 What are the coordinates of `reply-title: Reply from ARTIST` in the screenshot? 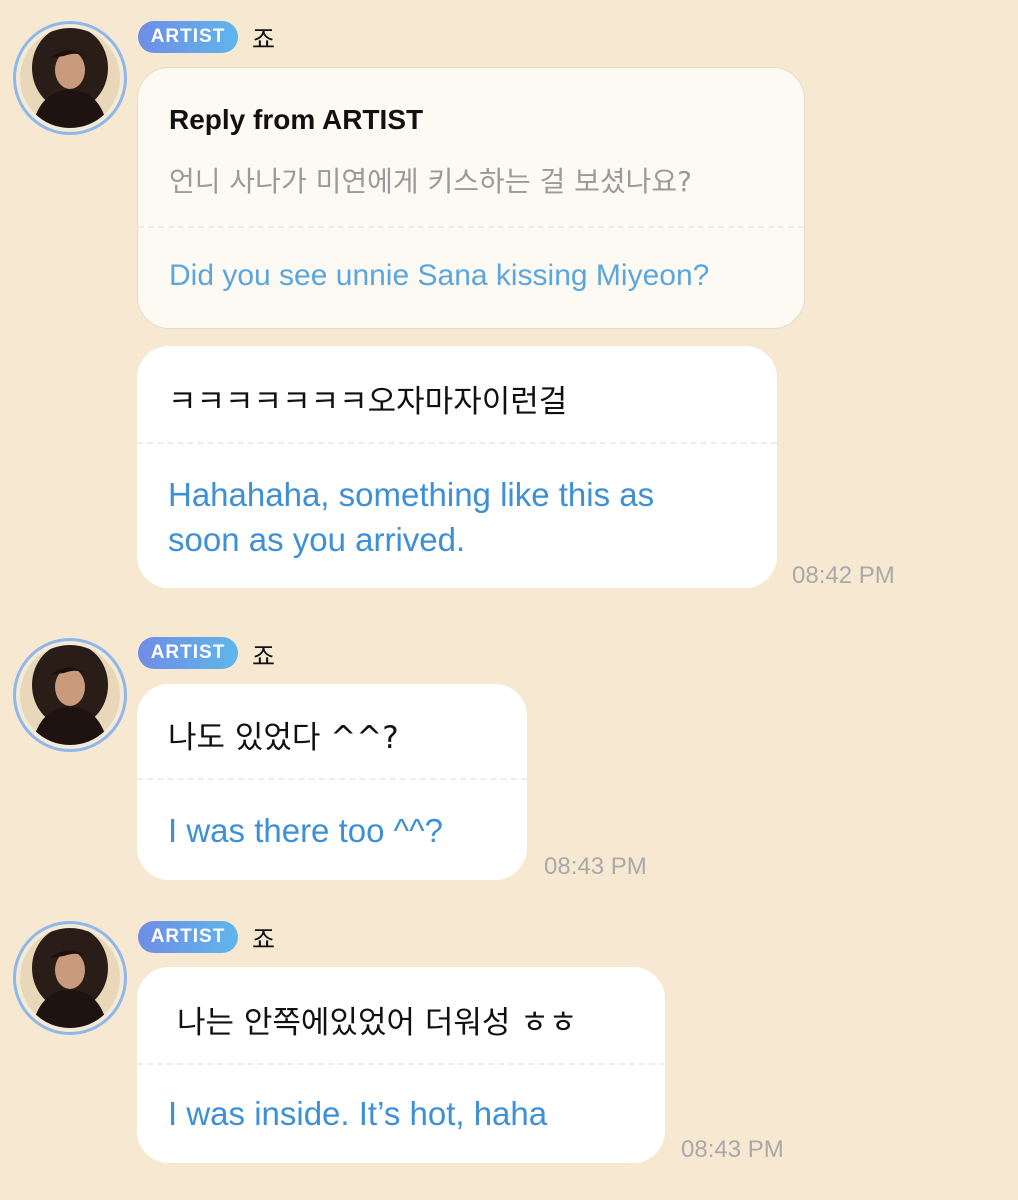 It's located at (296, 119).